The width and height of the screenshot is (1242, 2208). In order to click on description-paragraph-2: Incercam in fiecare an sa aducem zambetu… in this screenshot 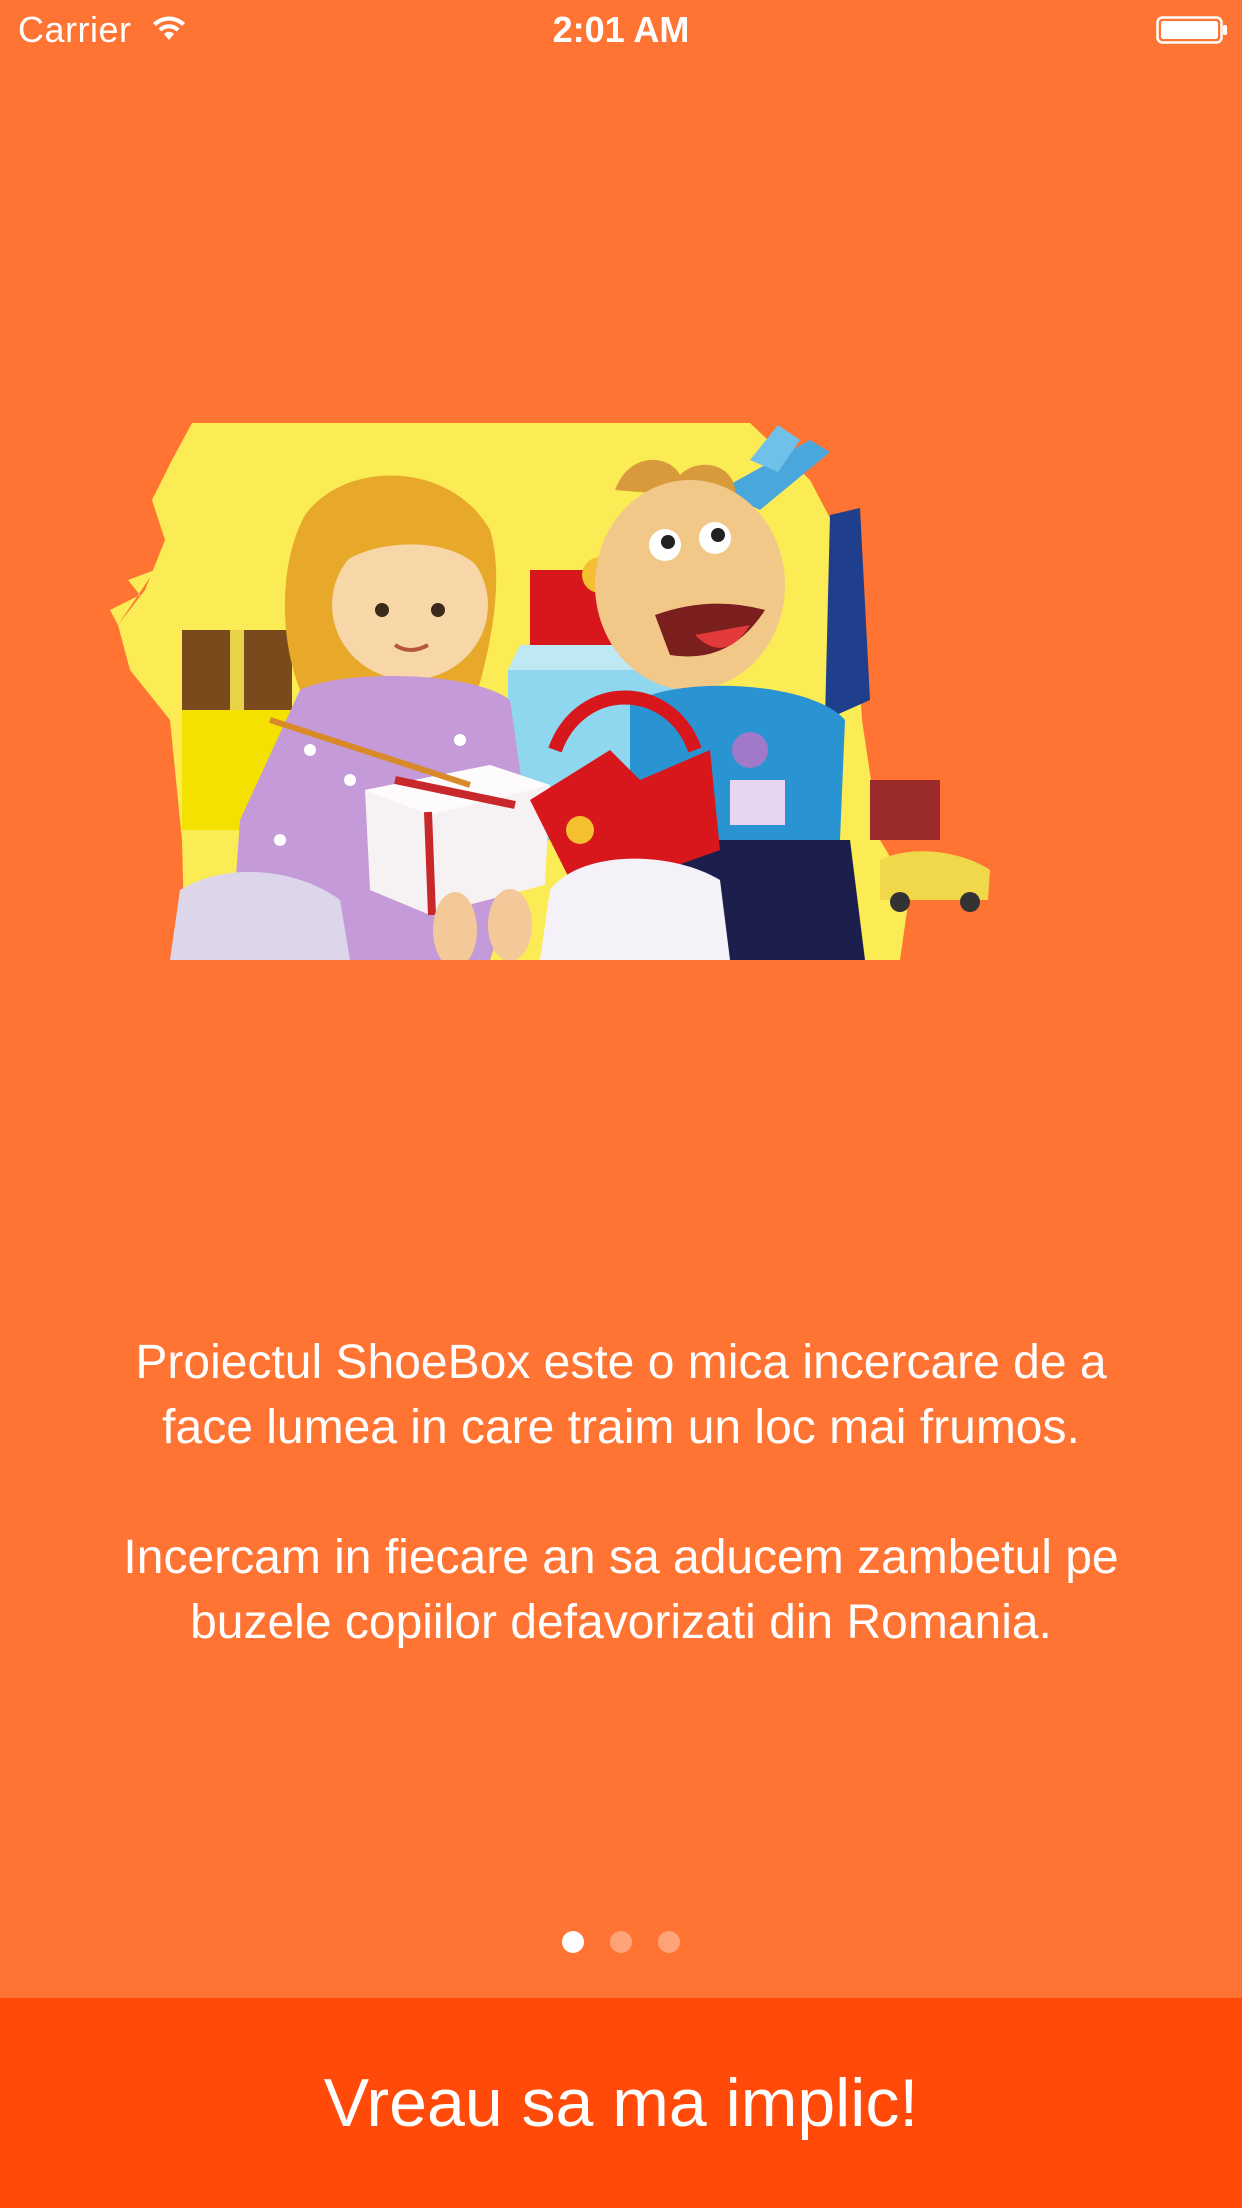, I will do `click(621, 1590)`.